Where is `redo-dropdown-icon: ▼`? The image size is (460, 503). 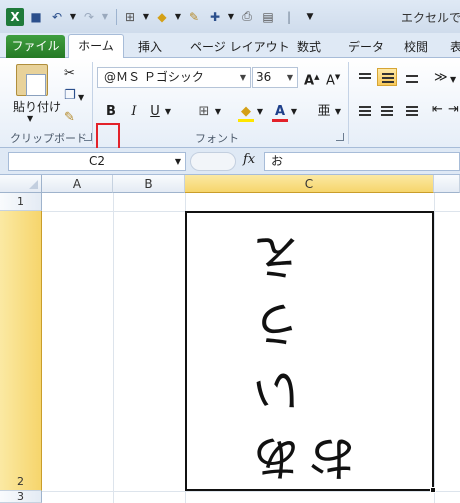 redo-dropdown-icon: ▼ is located at coordinates (105, 17).